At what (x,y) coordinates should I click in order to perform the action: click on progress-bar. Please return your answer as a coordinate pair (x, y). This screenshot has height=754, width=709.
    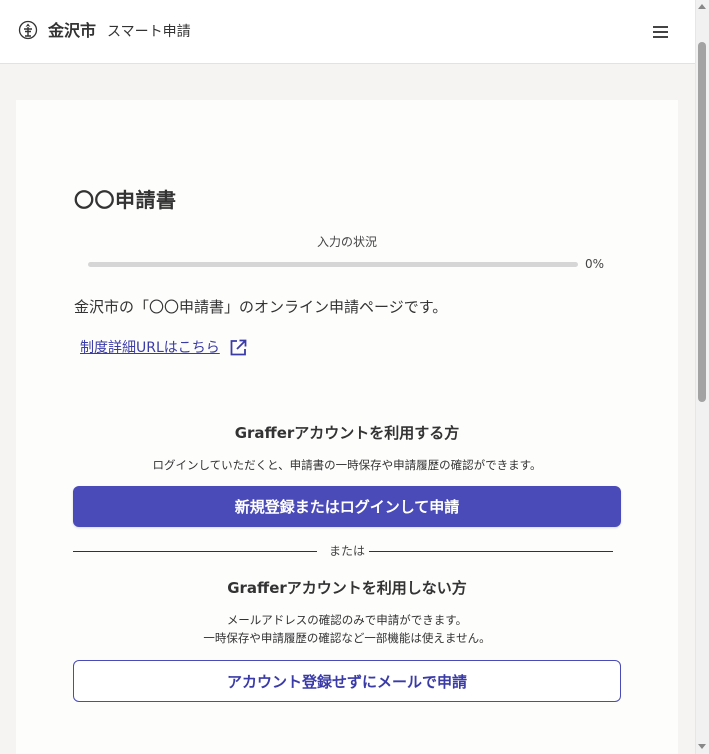
    Looking at the image, I should click on (333, 264).